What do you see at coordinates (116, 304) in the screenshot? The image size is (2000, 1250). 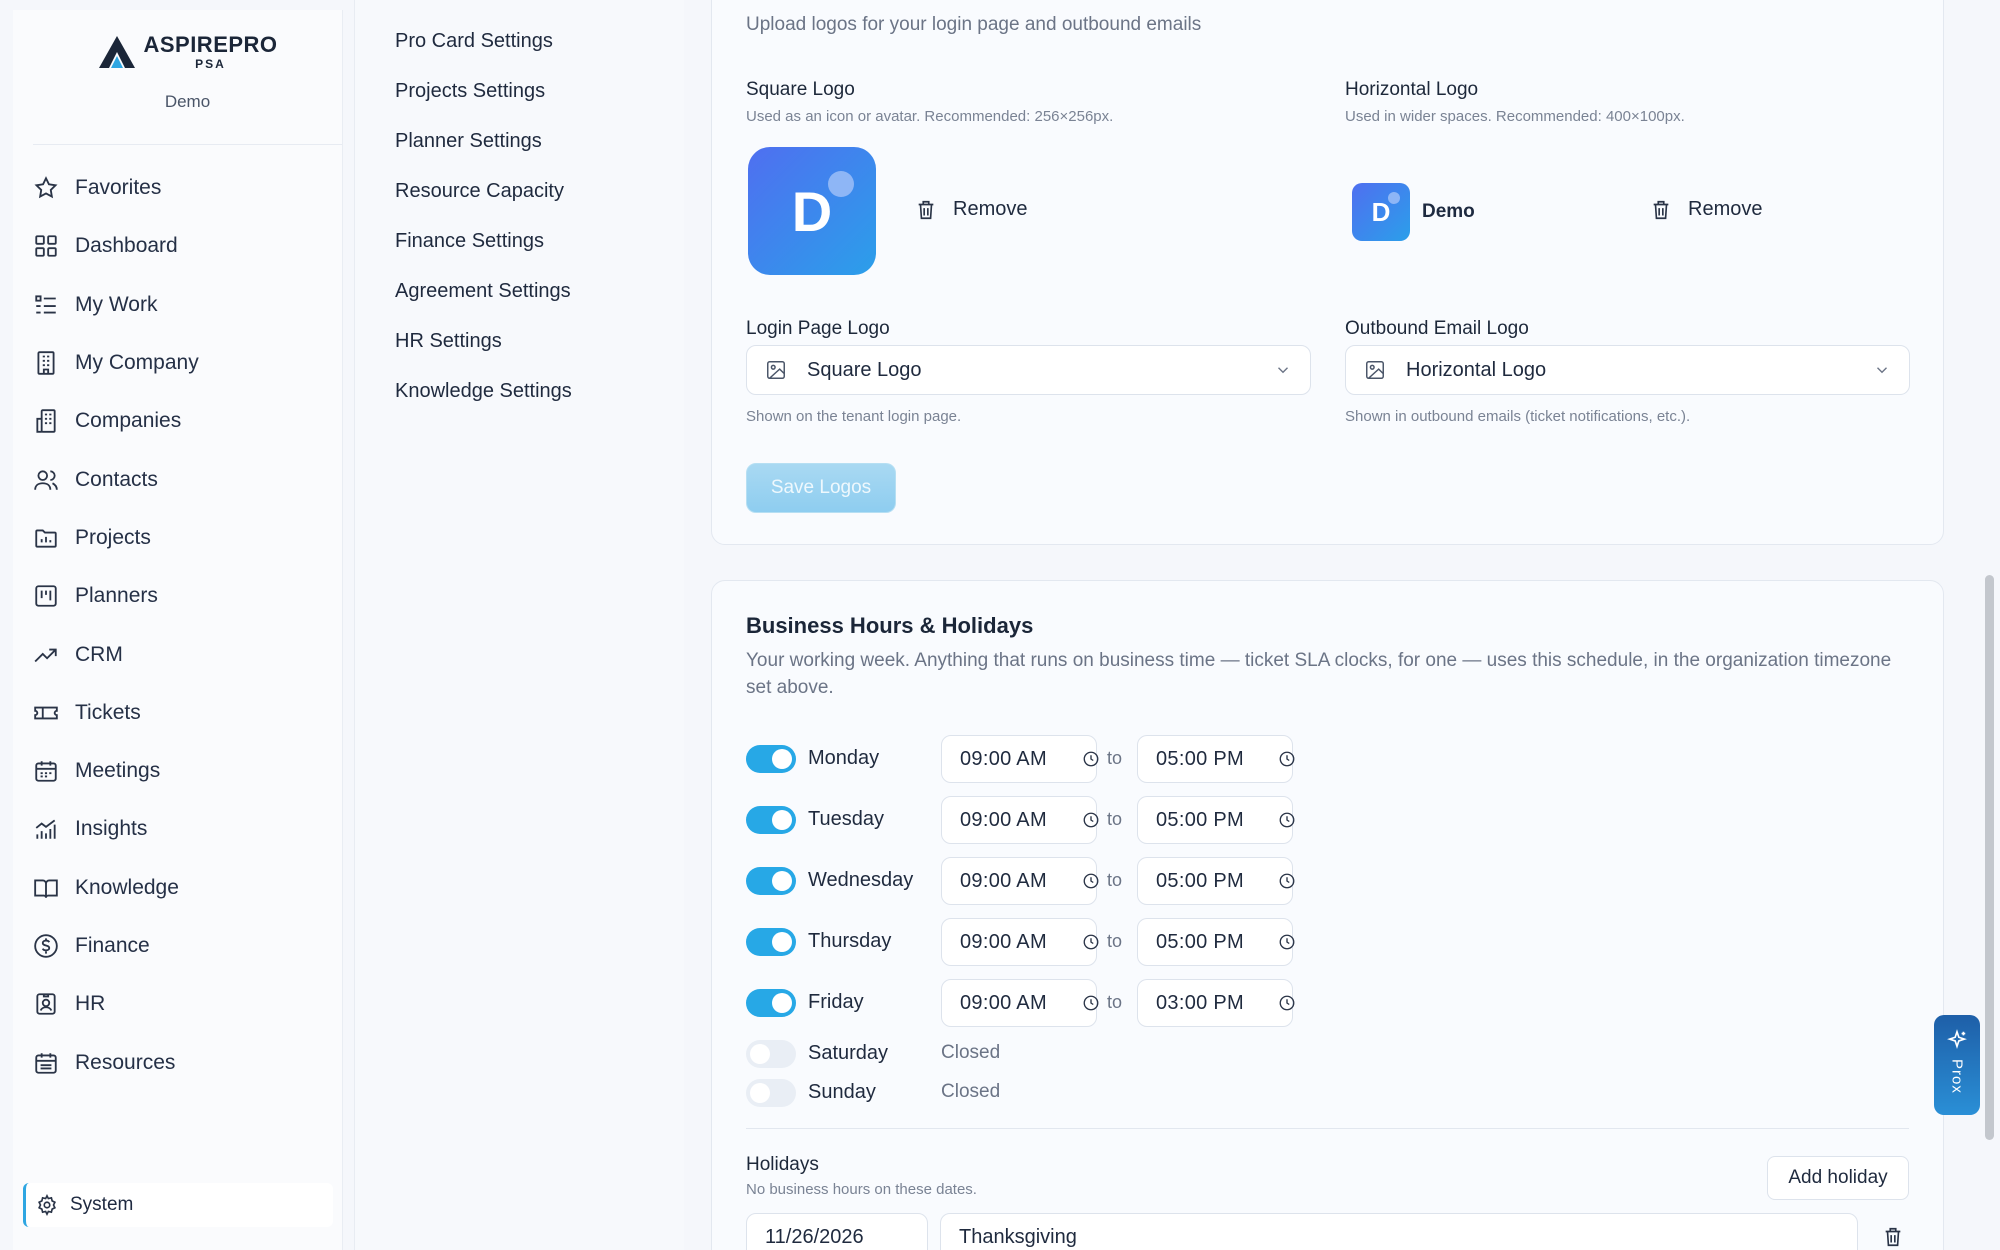 I see `nav-label: My Work` at bounding box center [116, 304].